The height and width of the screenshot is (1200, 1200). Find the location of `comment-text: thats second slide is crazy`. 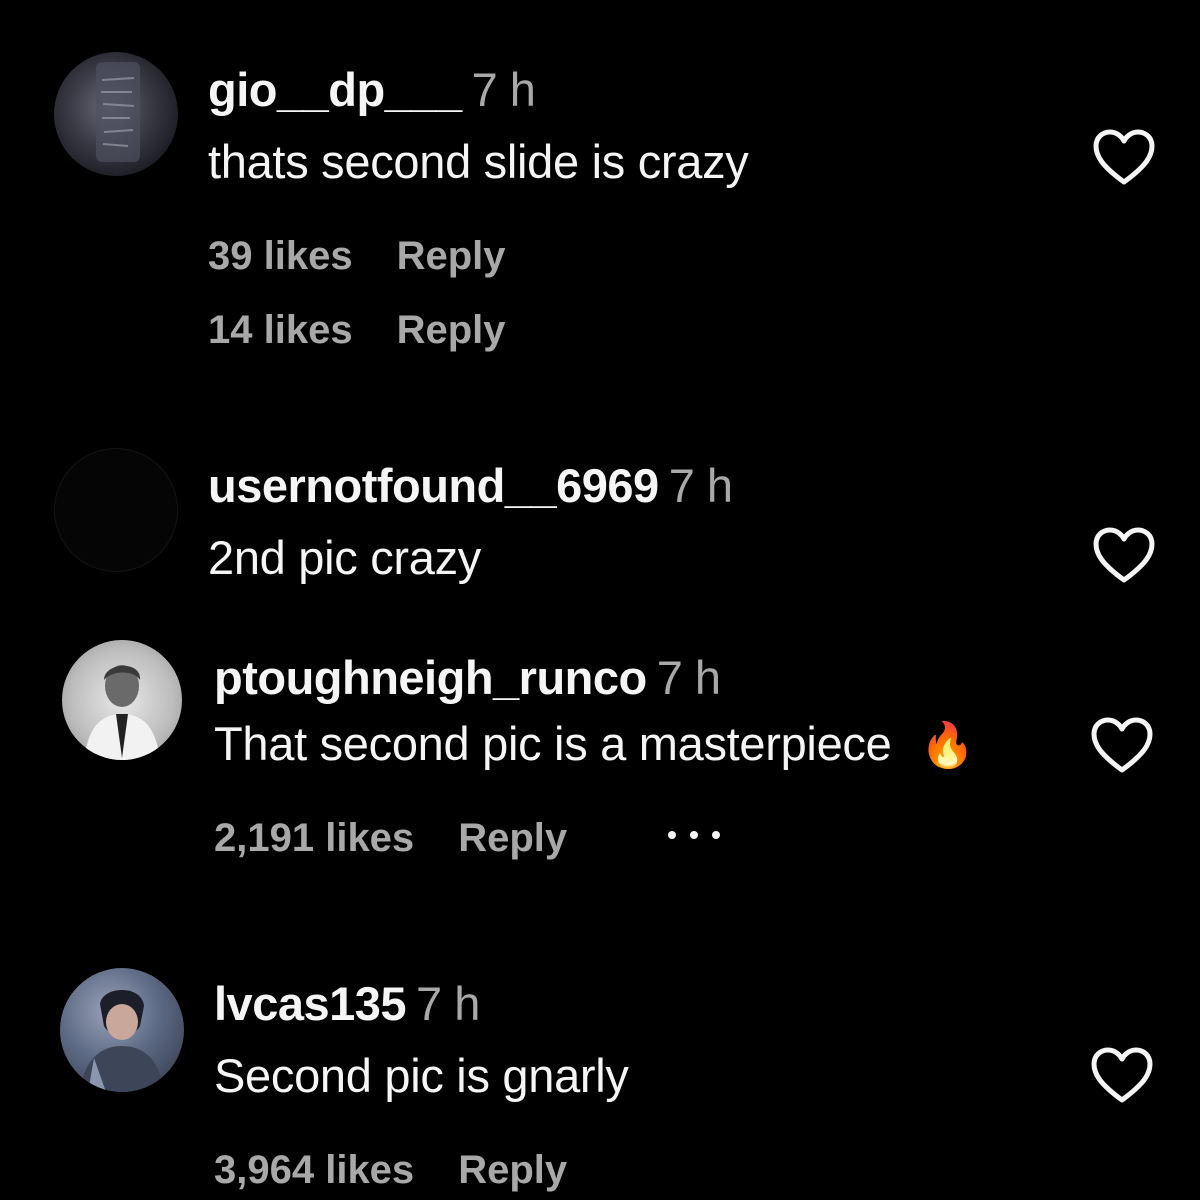

comment-text: thats second slide is crazy is located at coordinates (478, 161).